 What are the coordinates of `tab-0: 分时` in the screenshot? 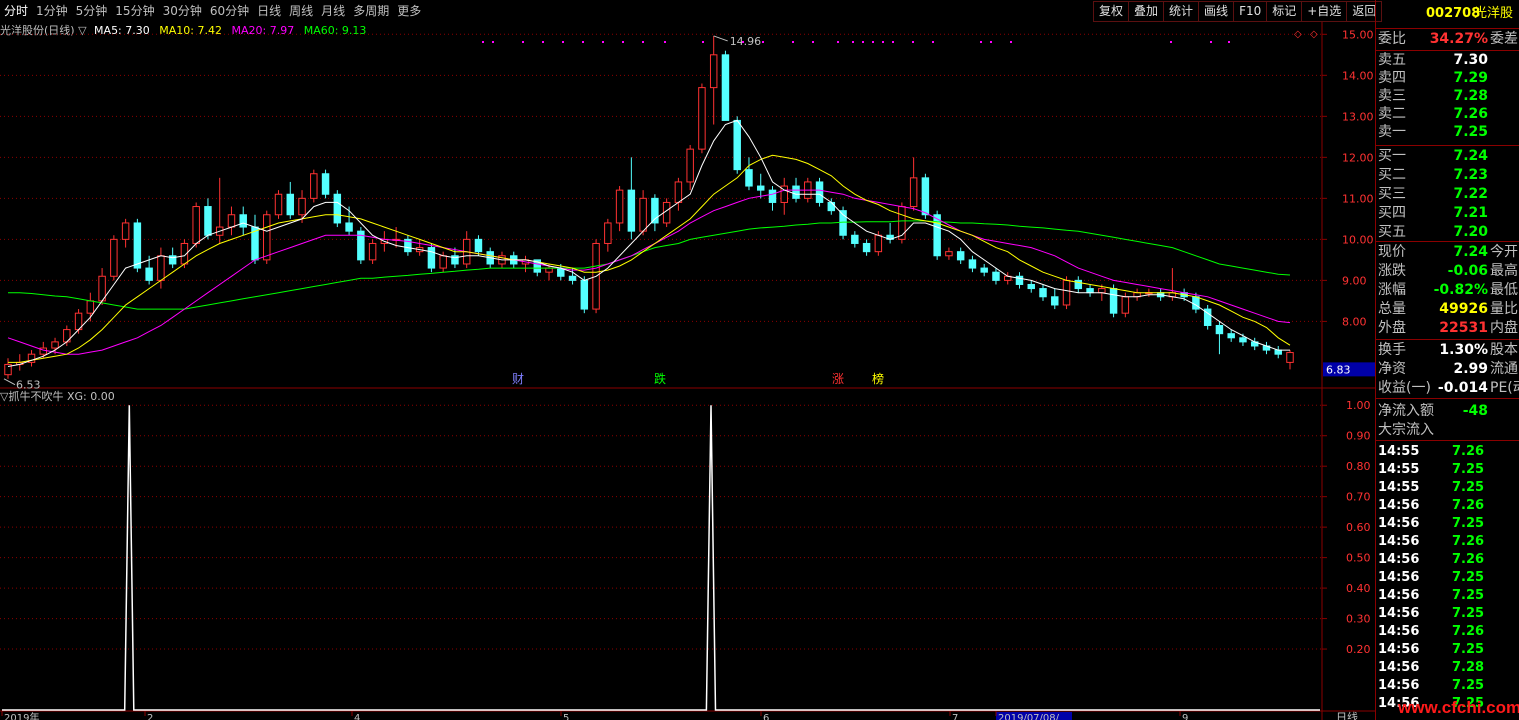 It's located at (16, 11).